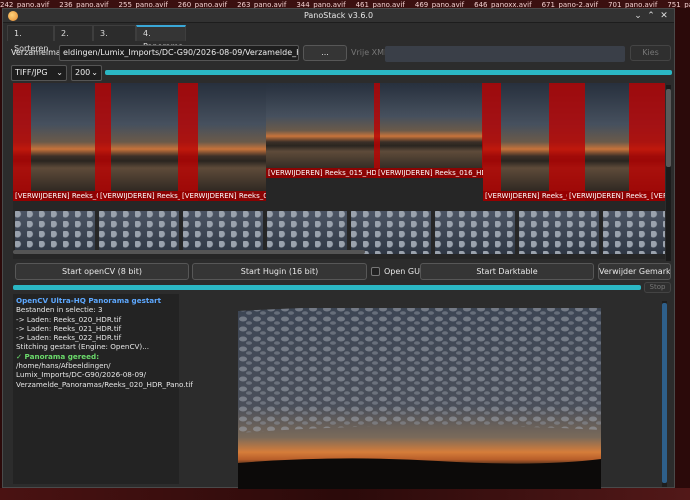  What do you see at coordinates (380, 4) in the screenshot?
I see `desktop-file-name: 461_pano.avif` at bounding box center [380, 4].